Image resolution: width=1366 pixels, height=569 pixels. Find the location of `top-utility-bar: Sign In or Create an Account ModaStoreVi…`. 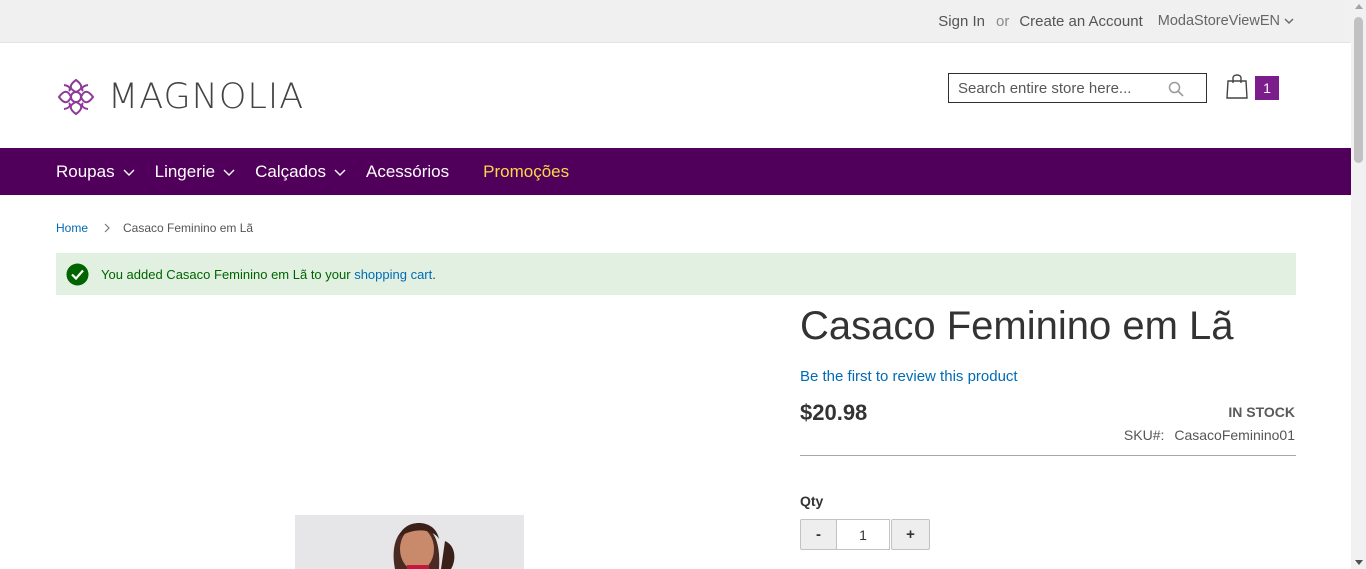

top-utility-bar: Sign In or Create an Account ModaStoreVi… is located at coordinates (675, 21).